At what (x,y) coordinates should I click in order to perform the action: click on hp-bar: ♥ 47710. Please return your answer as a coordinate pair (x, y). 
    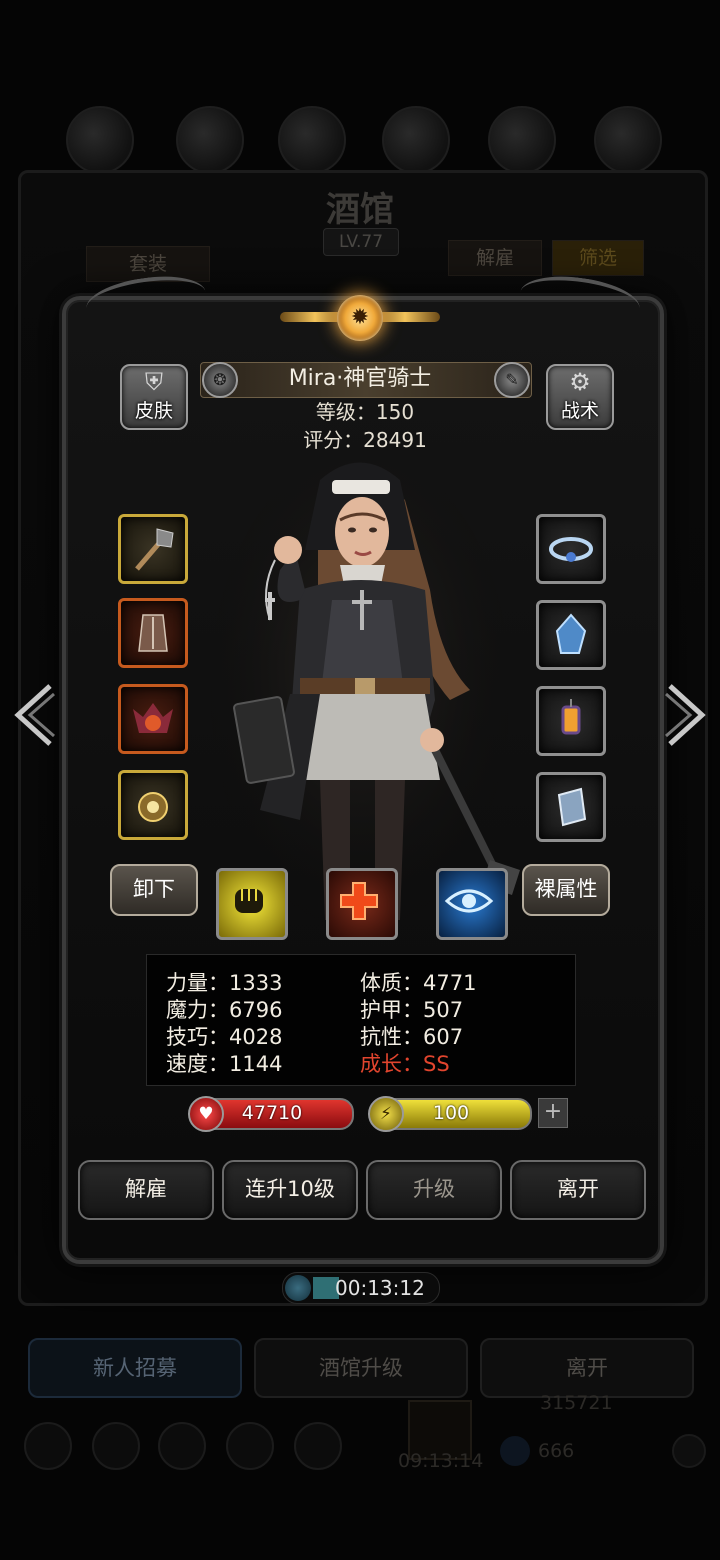
    Looking at the image, I should click on (271, 1114).